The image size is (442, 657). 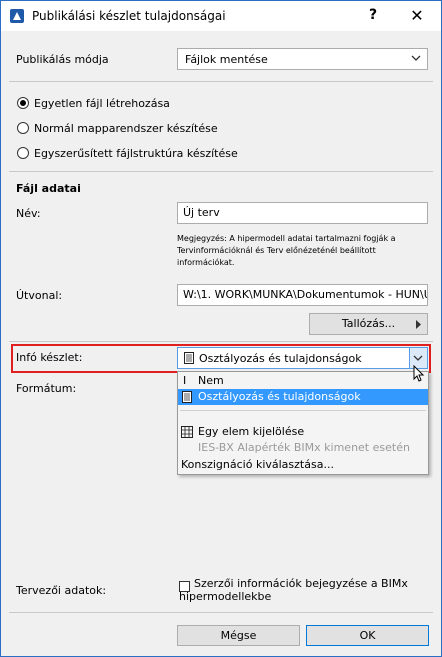 I want to click on menu-item-single-element: Egy elem kijelölése, so click(x=303, y=432).